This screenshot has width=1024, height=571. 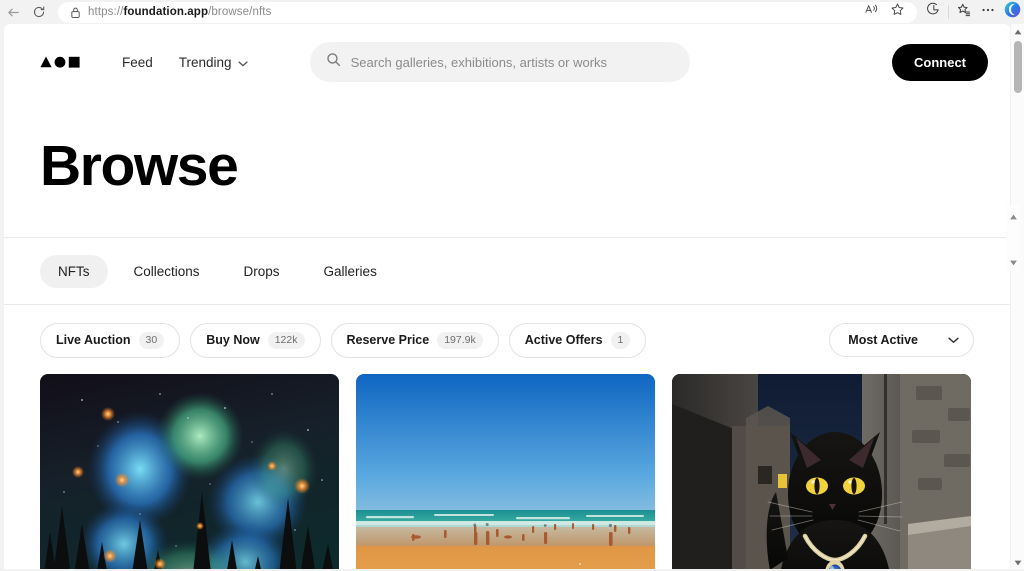 What do you see at coordinates (884, 12) in the screenshot?
I see `omnibox-actions` at bounding box center [884, 12].